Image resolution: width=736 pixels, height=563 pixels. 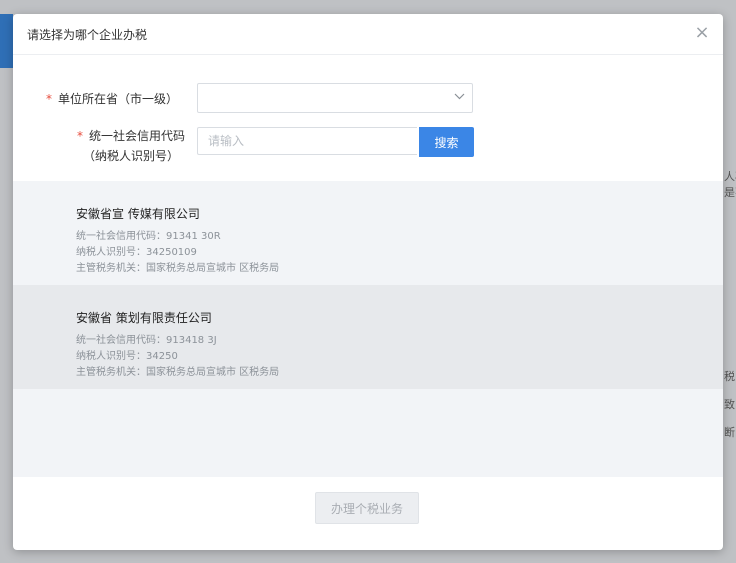 I want to click on company-name: 安徽省宣 传媒有限公司, so click(x=138, y=214).